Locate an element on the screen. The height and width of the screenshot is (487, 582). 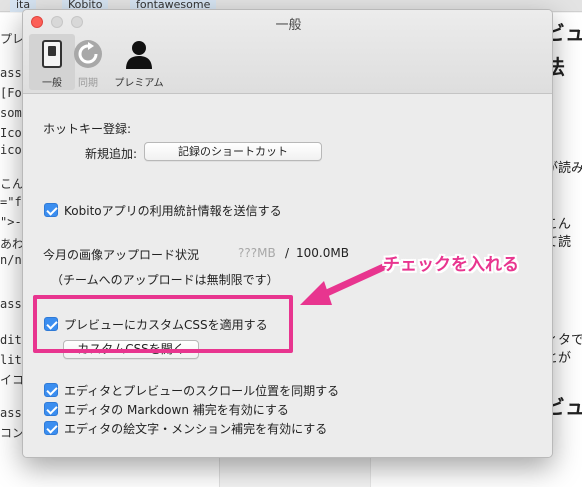
upload-used-value: ???MB is located at coordinates (257, 253).